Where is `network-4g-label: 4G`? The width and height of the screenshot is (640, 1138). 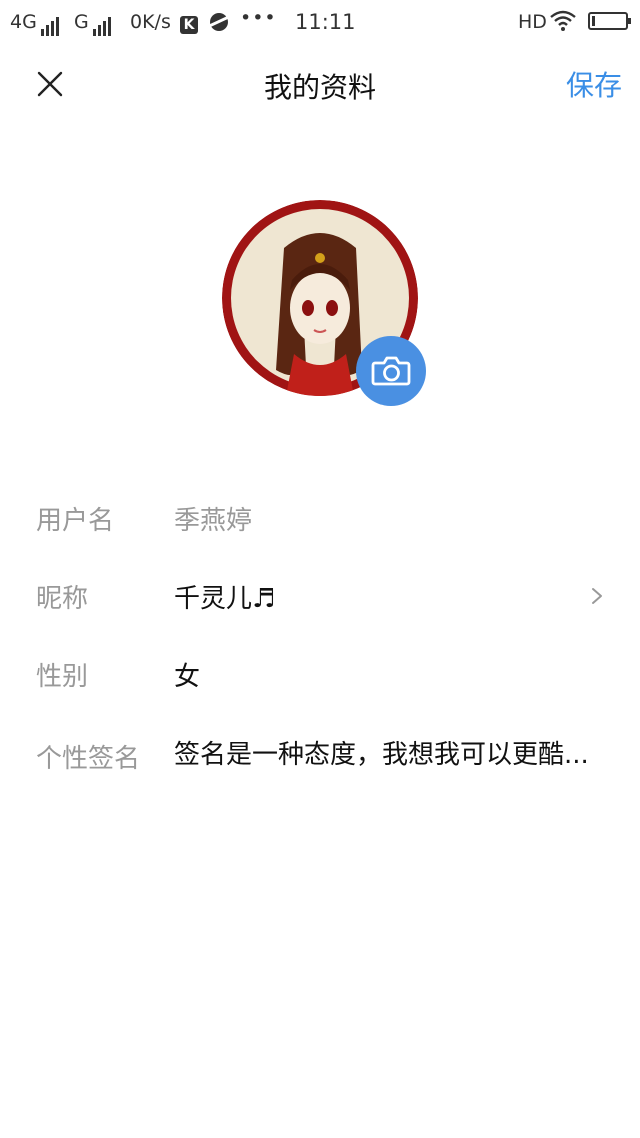
network-4g-label: 4G is located at coordinates (23, 22).